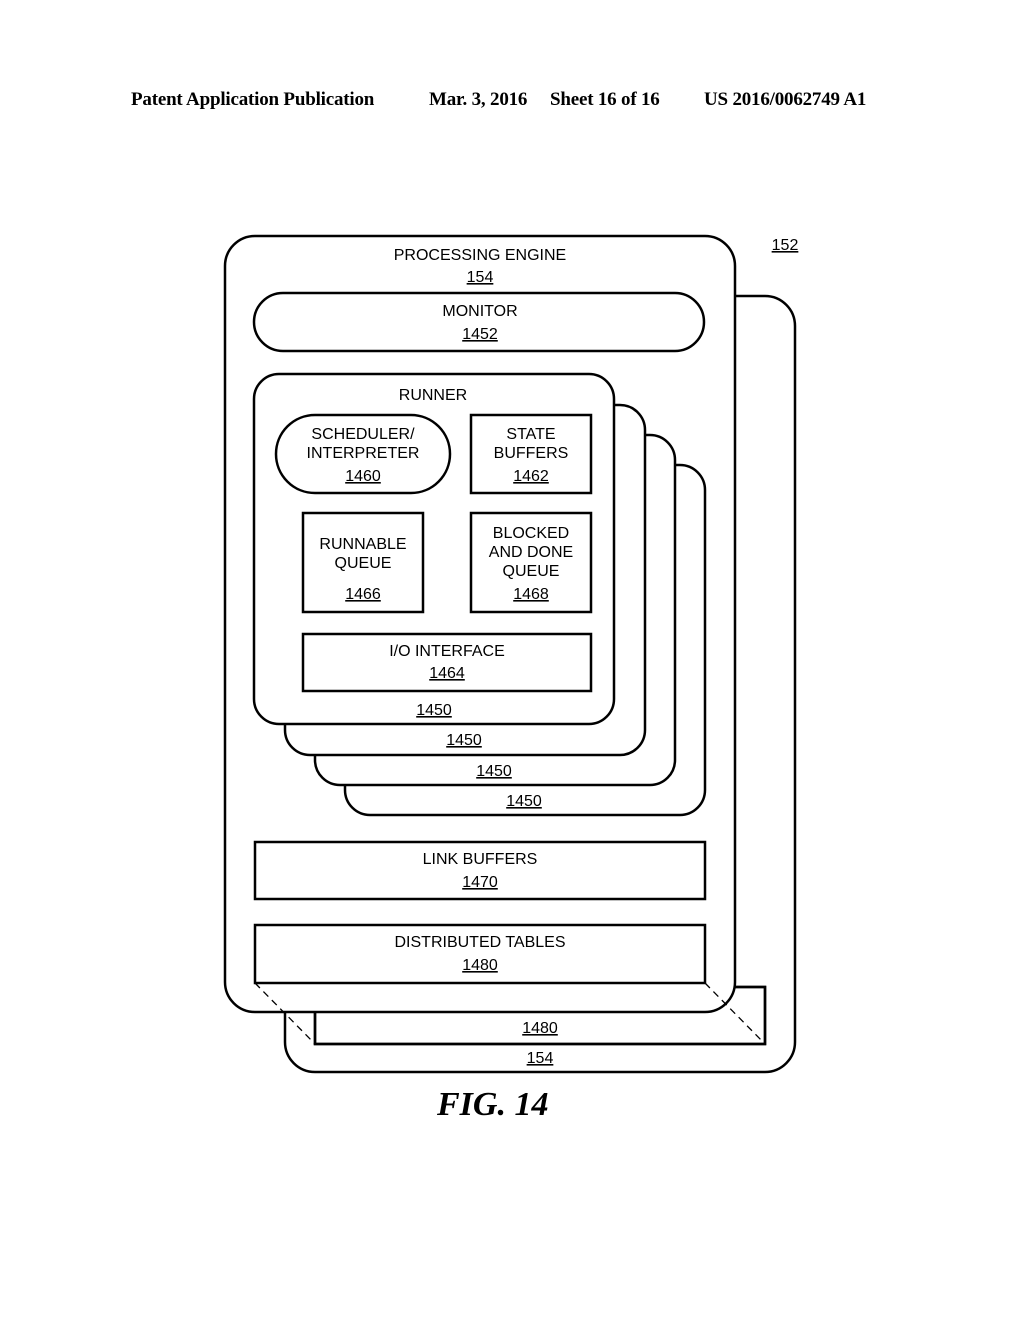 This screenshot has width=1024, height=1320. What do you see at coordinates (480, 859) in the screenshot?
I see `link-buffers-label: LINK BUFFERS` at bounding box center [480, 859].